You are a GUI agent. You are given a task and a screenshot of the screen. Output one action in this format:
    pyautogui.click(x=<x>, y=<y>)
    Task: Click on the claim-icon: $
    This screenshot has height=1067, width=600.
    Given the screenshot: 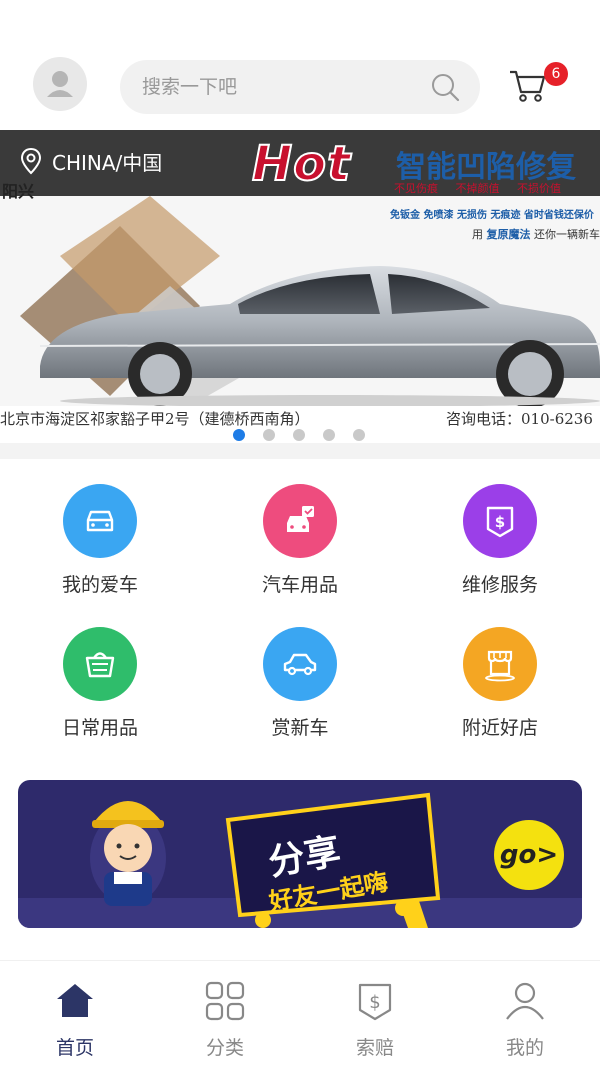 What is the action you would take?
    pyautogui.click(x=375, y=1002)
    